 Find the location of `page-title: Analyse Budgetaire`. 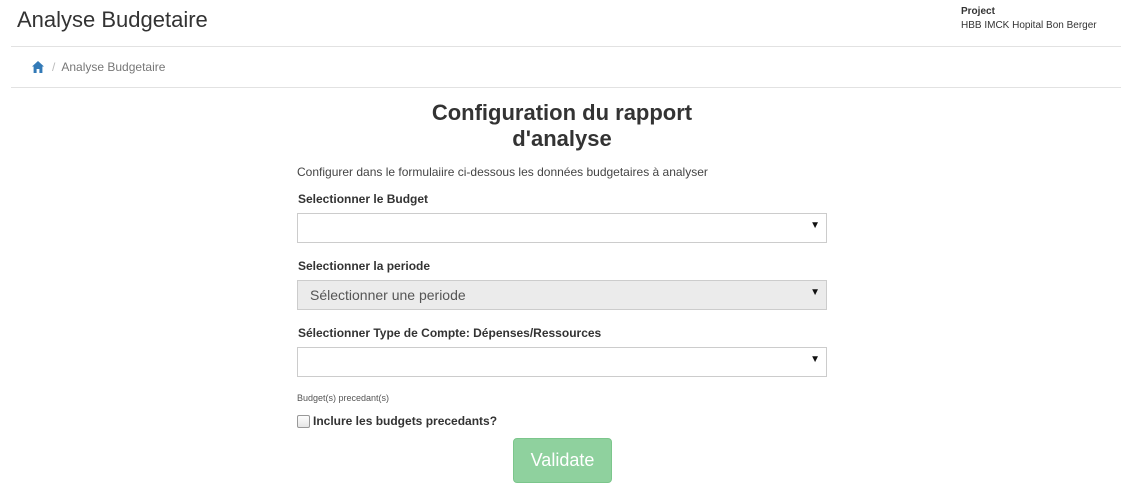

page-title: Analyse Budgetaire is located at coordinates (112, 19).